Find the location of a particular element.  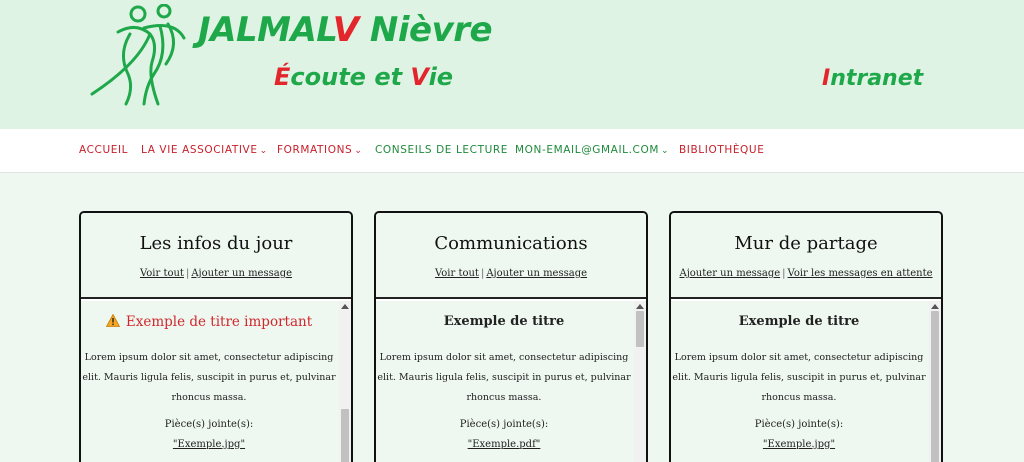

nav-item-account: MON-EMAIL@GMAIL.COM ⌄ is located at coordinates (592, 150).